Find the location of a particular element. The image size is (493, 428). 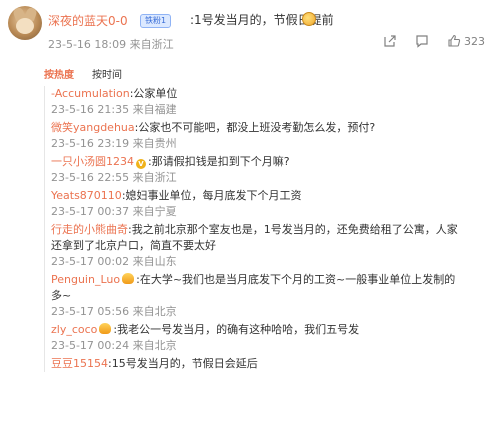

comment-username: 深夜的蓝天0-0 is located at coordinates (88, 20).